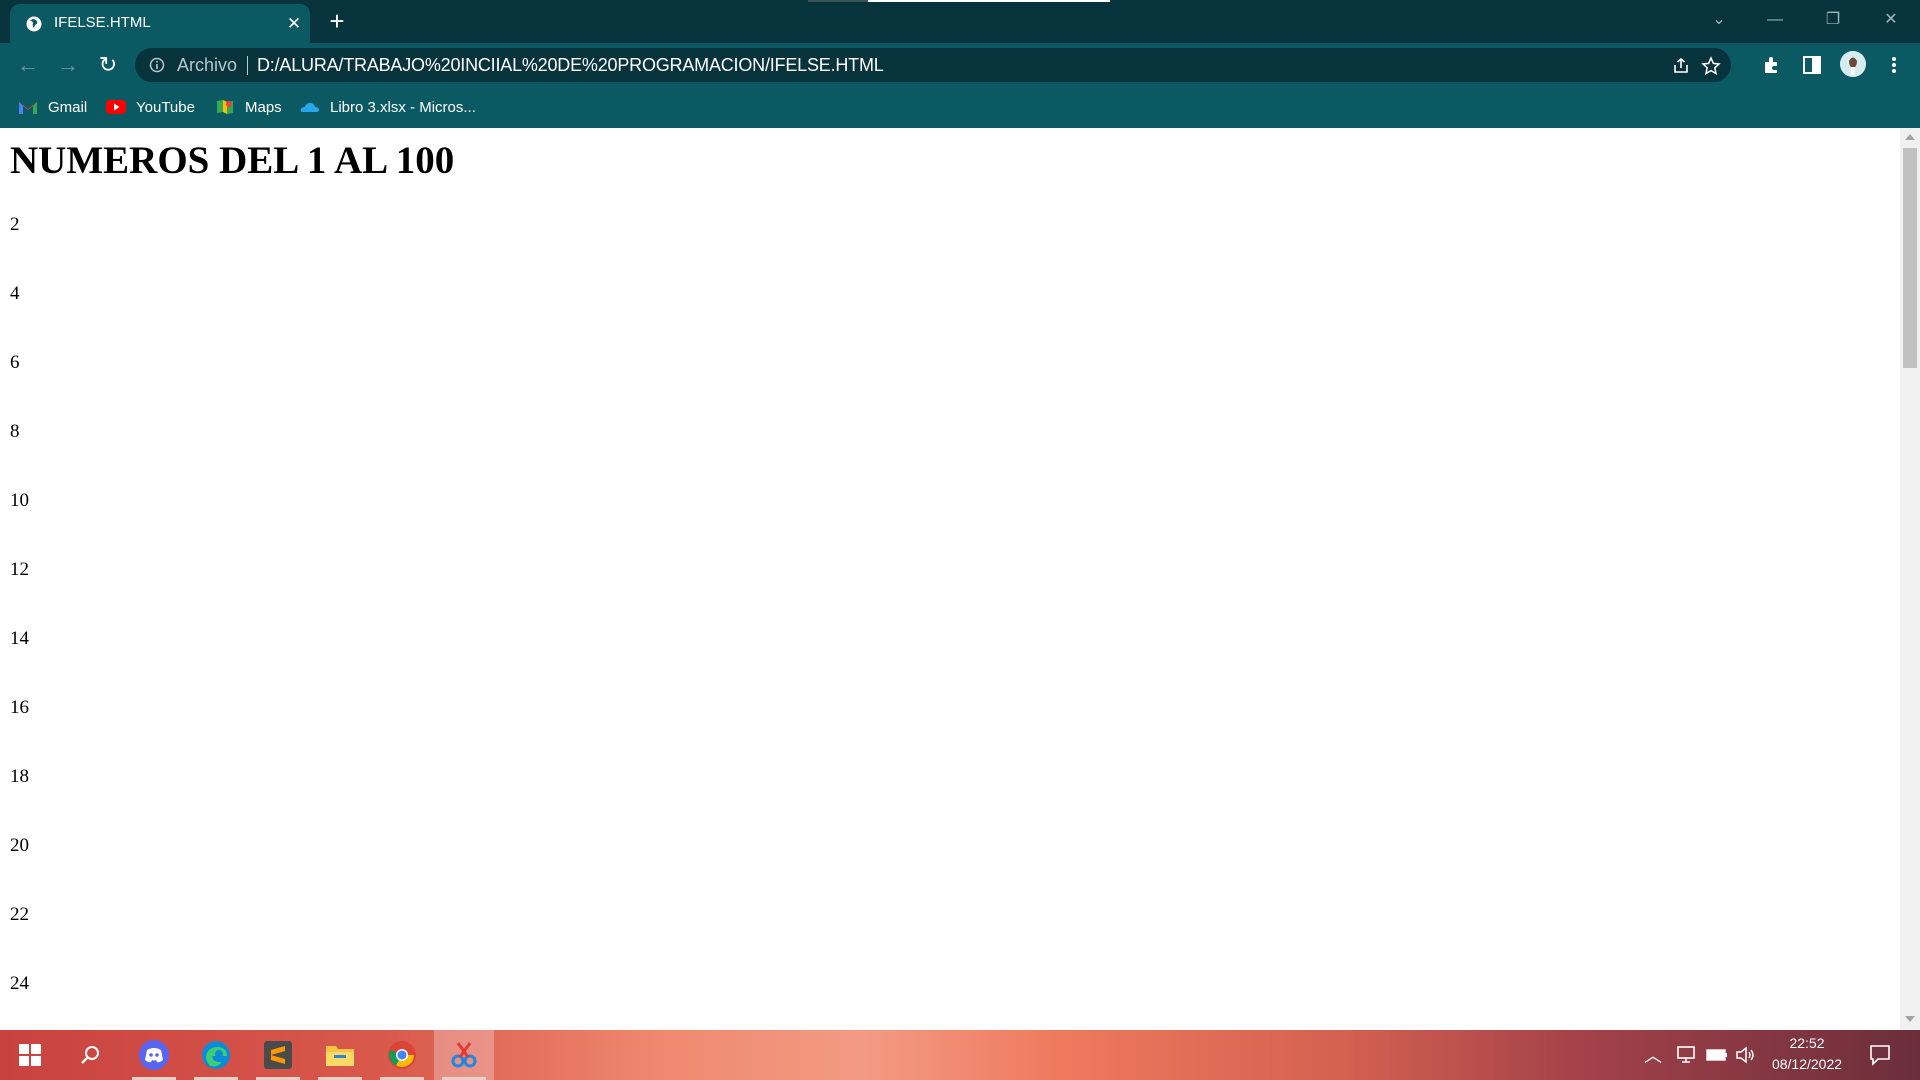 The width and height of the screenshot is (1920, 1080). Describe the element at coordinates (19, 983) in the screenshot. I see `number-line: 24` at that location.